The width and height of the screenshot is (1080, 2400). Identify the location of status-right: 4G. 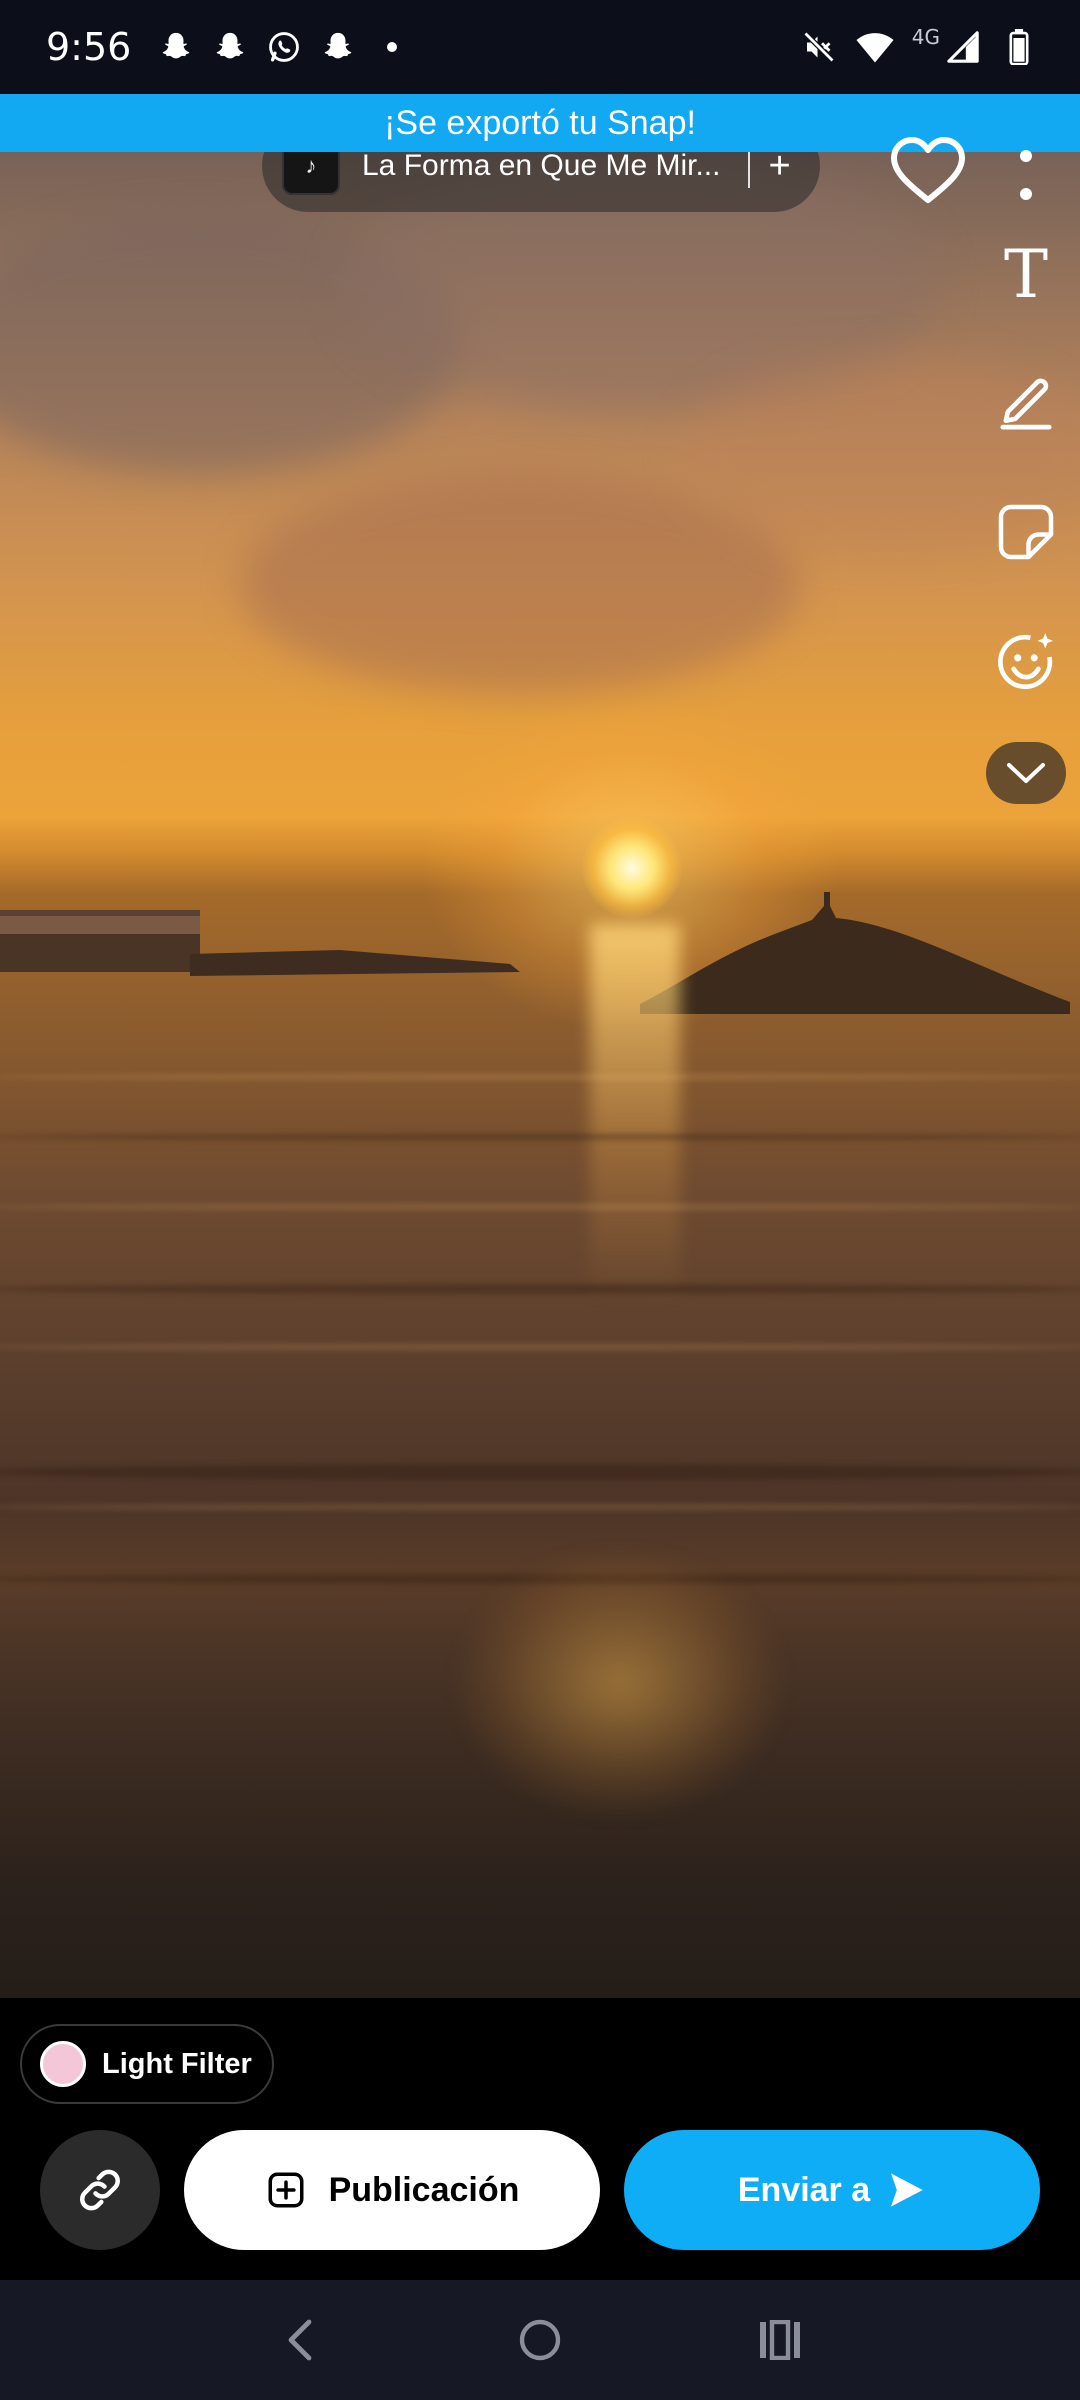
(919, 45).